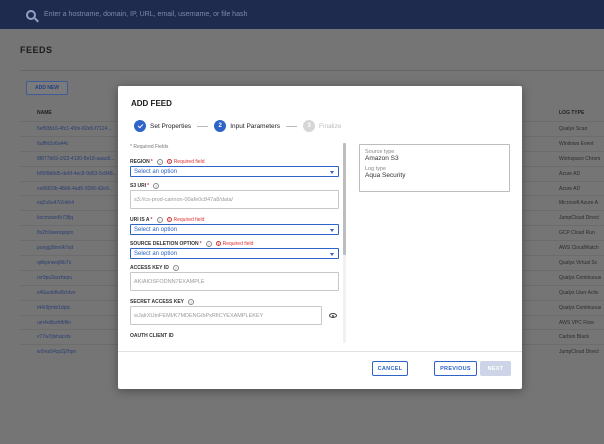 Image resolution: width=604 pixels, height=444 pixels. Describe the element at coordinates (140, 126) in the screenshot. I see `step-complete-check-icon` at that location.